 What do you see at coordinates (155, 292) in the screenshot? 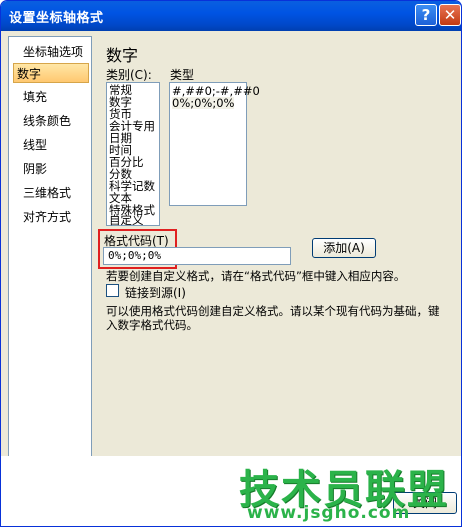
I see `link-to-source-label: 链接到源(I)` at bounding box center [155, 292].